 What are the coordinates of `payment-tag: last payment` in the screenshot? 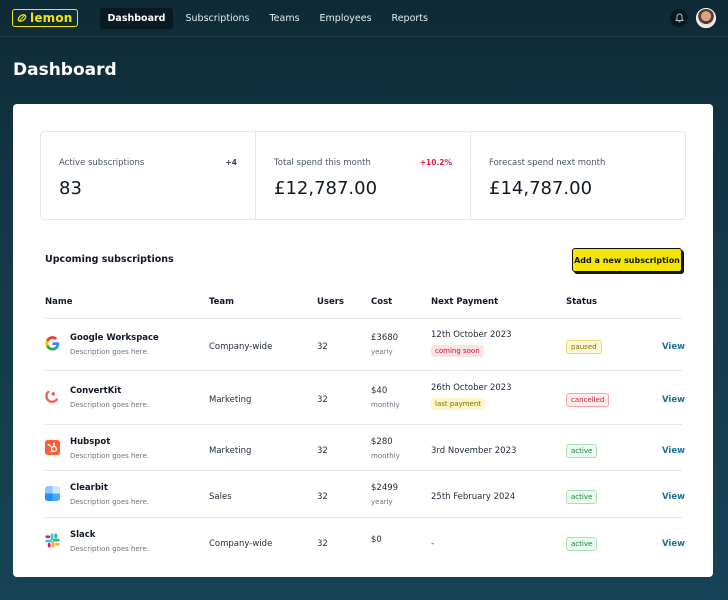 It's located at (458, 404).